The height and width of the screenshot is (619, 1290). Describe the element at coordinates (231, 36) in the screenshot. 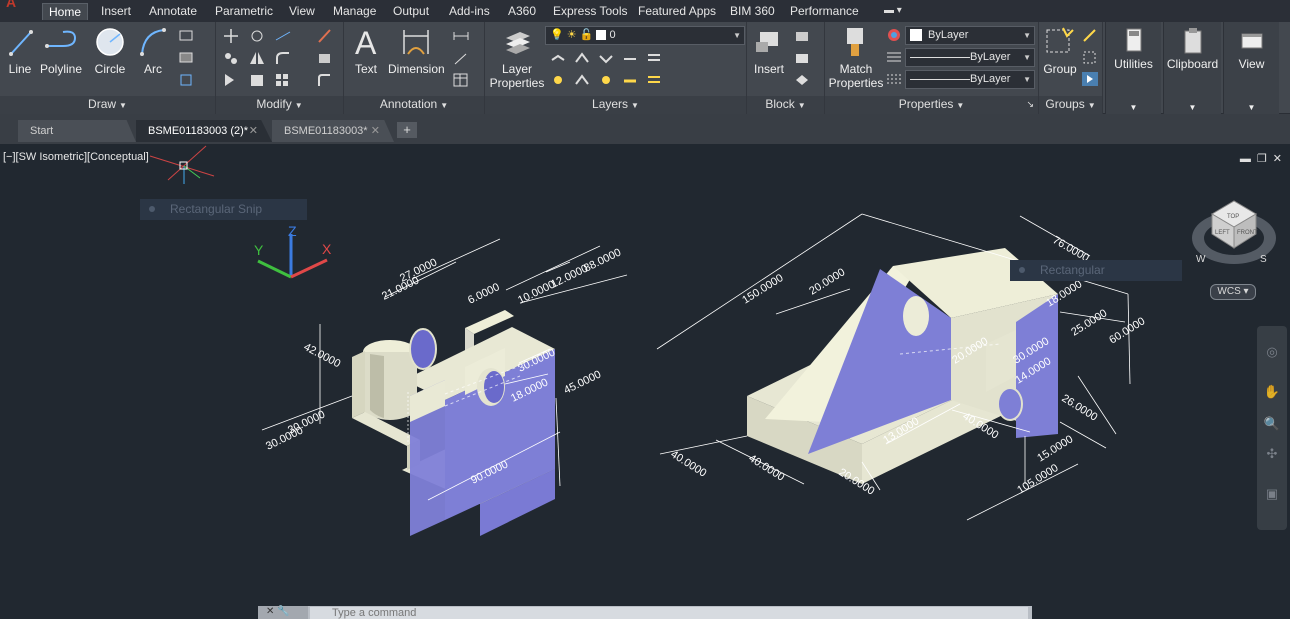

I see `move-icon` at that location.